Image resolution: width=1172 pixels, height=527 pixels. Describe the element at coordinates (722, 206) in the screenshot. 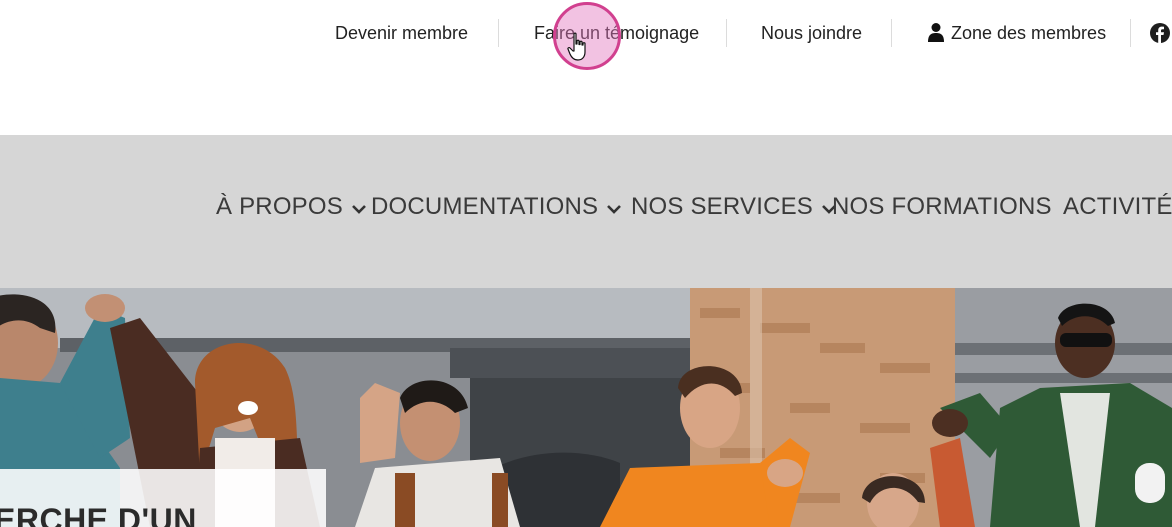

I see `nav-label: NOS SERVICES` at that location.